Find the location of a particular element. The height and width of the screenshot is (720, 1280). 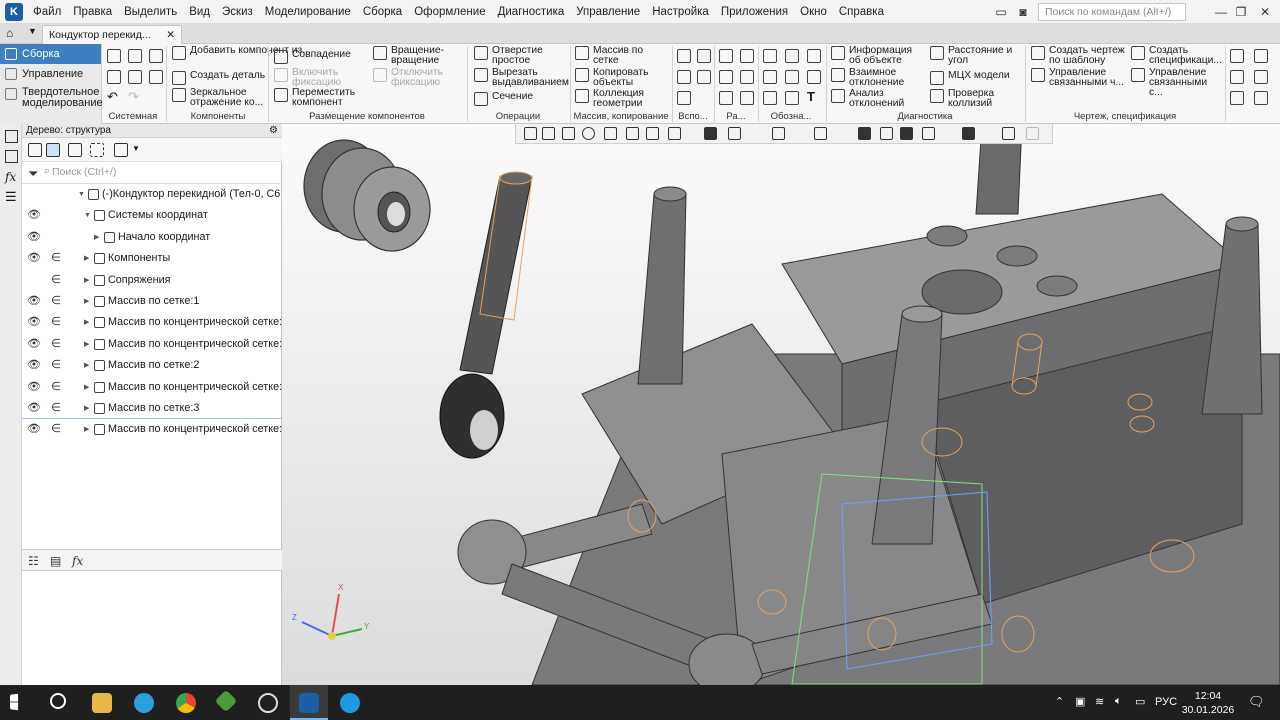

new-file-icon is located at coordinates (114, 56).